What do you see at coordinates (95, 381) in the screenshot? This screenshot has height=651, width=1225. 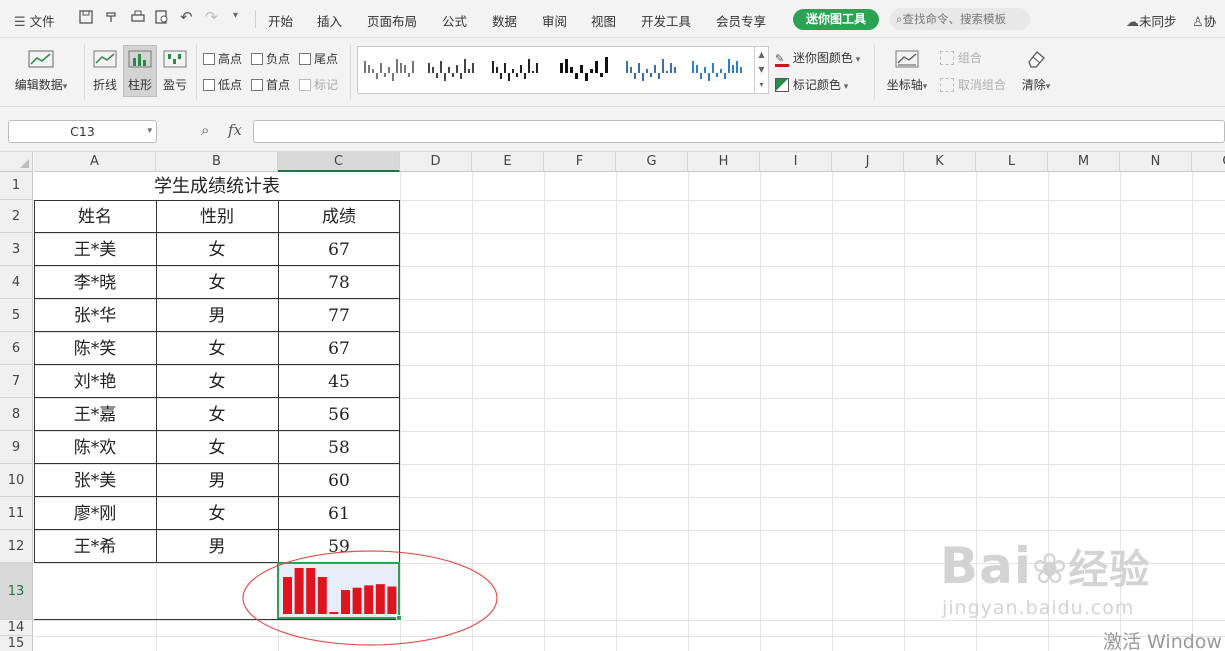 I see `name-cell: 刘*艳` at bounding box center [95, 381].